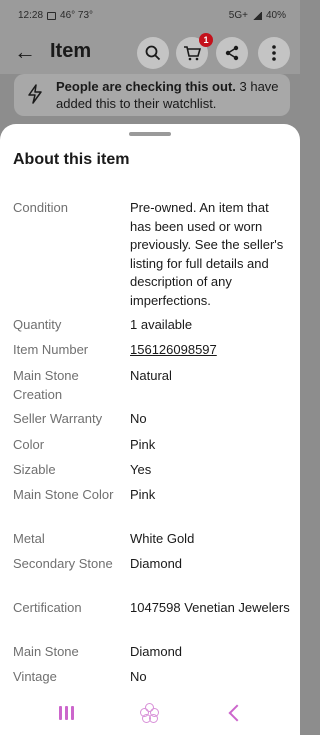 This screenshot has width=320, height=735. I want to click on system-nav-bar, so click(150, 712).